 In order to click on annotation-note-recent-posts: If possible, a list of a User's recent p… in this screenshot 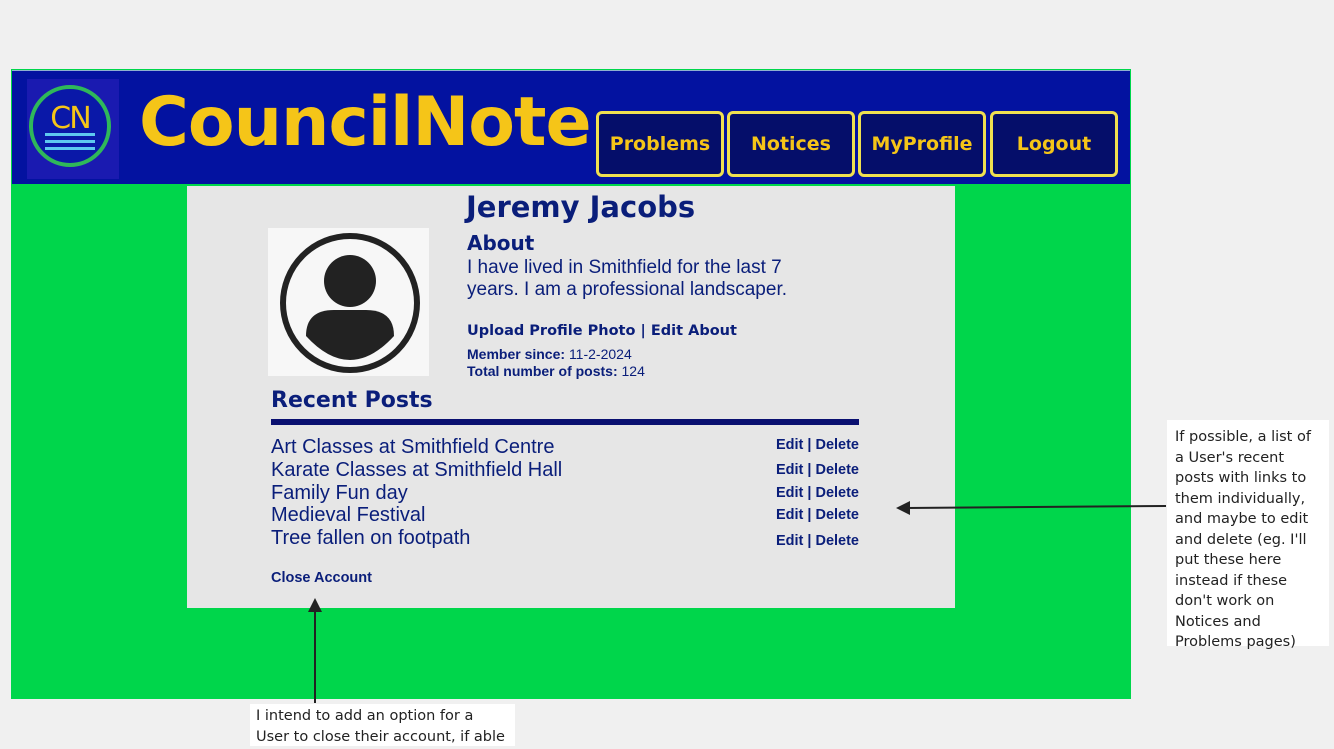, I will do `click(1248, 535)`.